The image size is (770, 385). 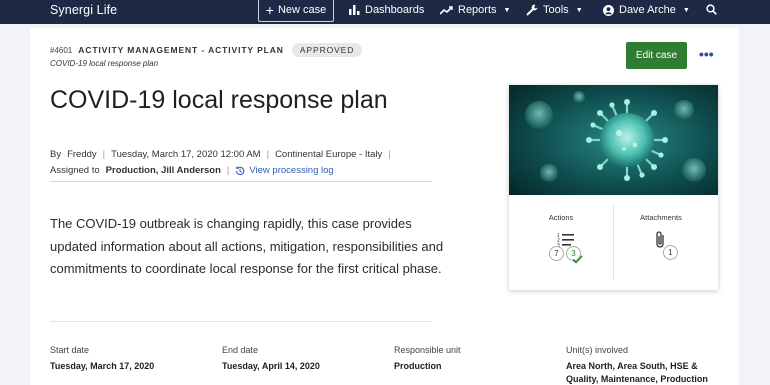 I want to click on history-icon, so click(x=240, y=170).